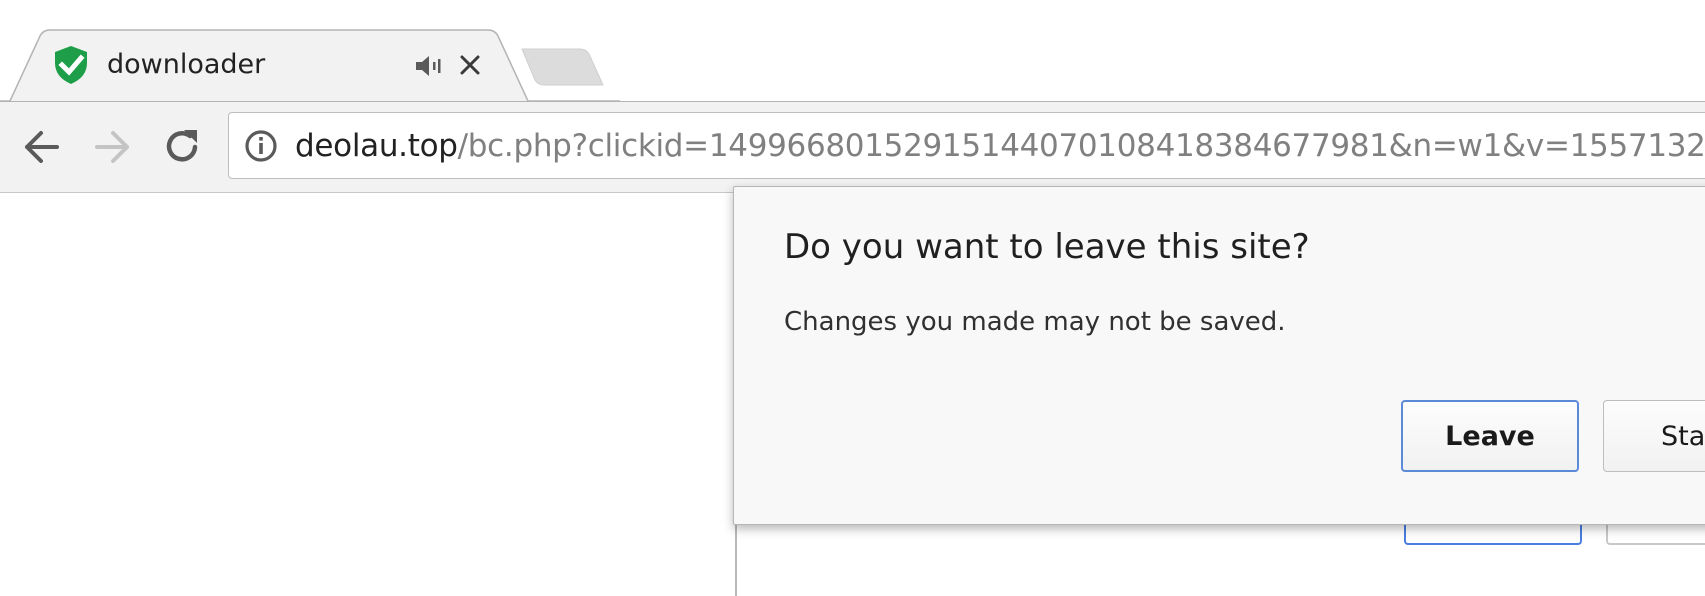 This screenshot has width=1705, height=596. Describe the element at coordinates (182, 147) in the screenshot. I see `reload-icon` at that location.